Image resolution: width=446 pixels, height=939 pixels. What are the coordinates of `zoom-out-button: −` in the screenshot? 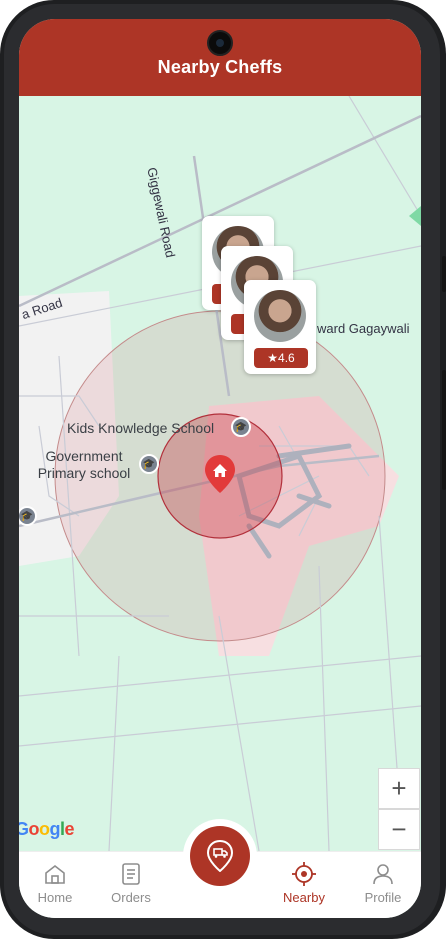 It's located at (399, 829).